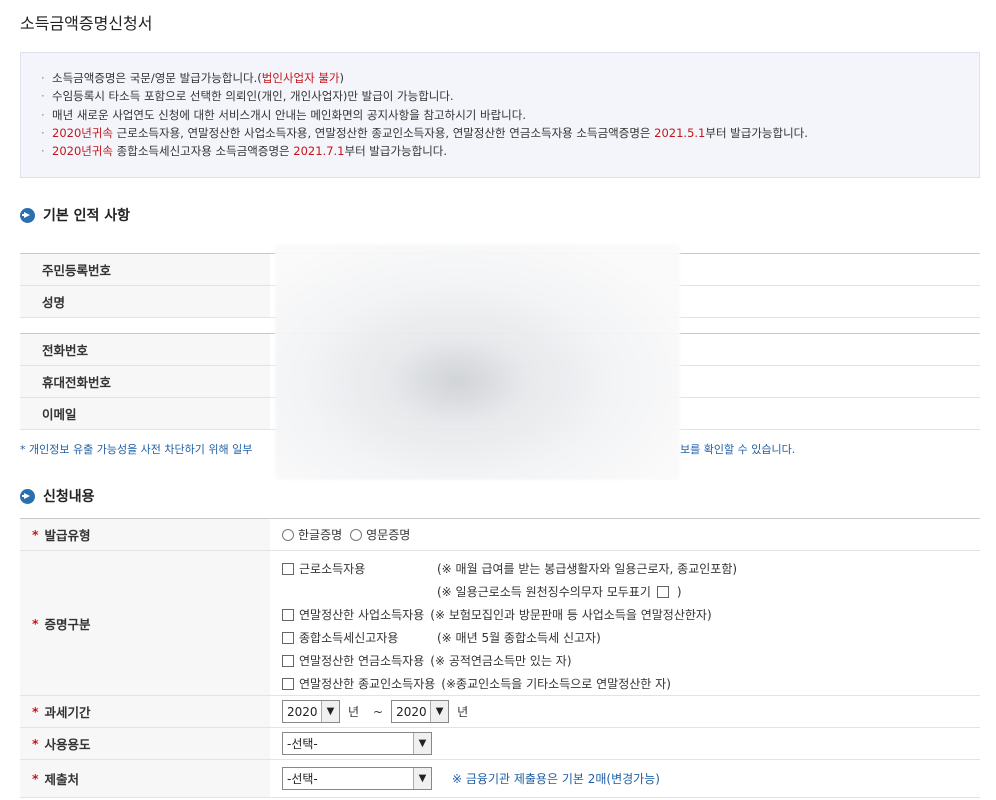 This screenshot has width=996, height=800. What do you see at coordinates (145, 301) in the screenshot?
I see `name-label: 성명` at bounding box center [145, 301].